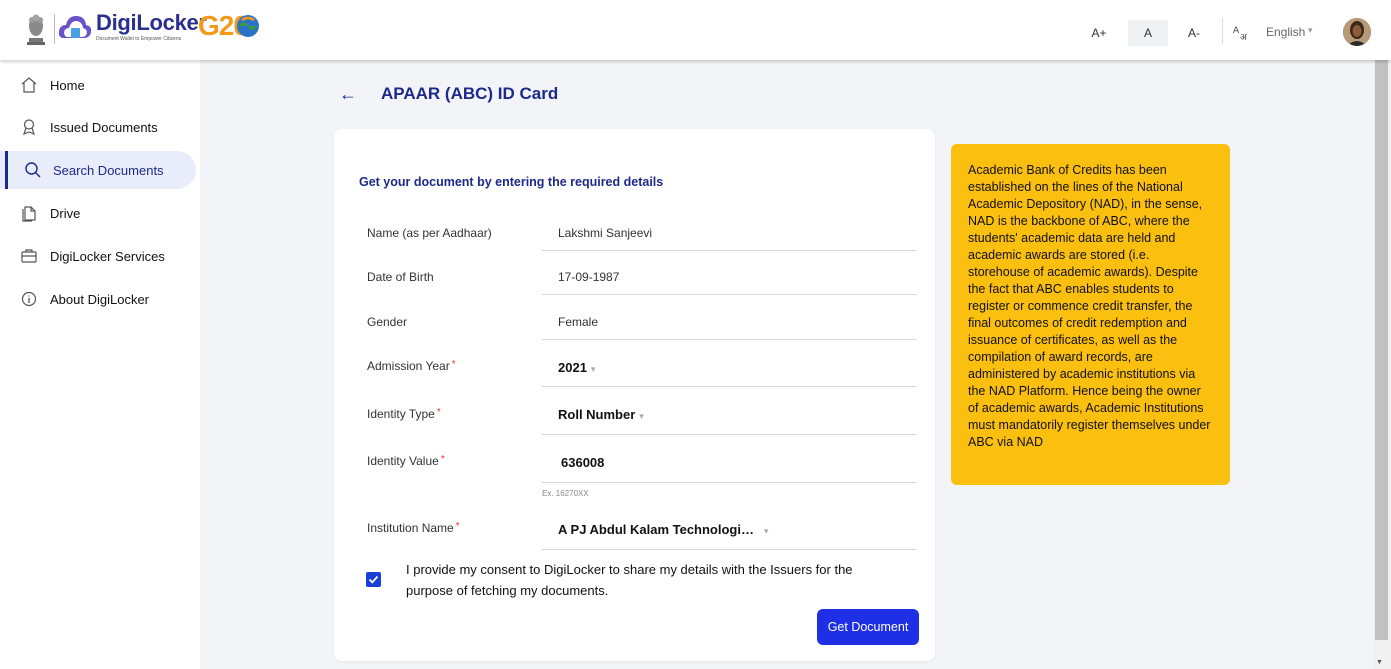 The image size is (1391, 669). I want to click on brand-name: DigiLocker, so click(151, 23).